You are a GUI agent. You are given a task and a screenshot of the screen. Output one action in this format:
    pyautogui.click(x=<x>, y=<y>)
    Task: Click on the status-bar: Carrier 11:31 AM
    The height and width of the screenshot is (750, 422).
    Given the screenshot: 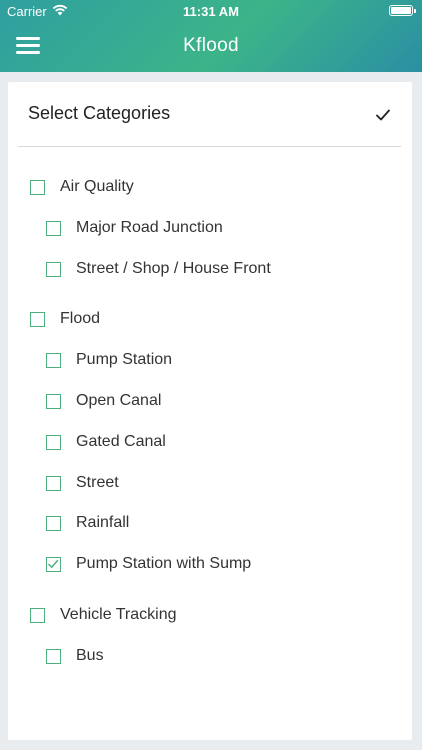 What is the action you would take?
    pyautogui.click(x=211, y=11)
    